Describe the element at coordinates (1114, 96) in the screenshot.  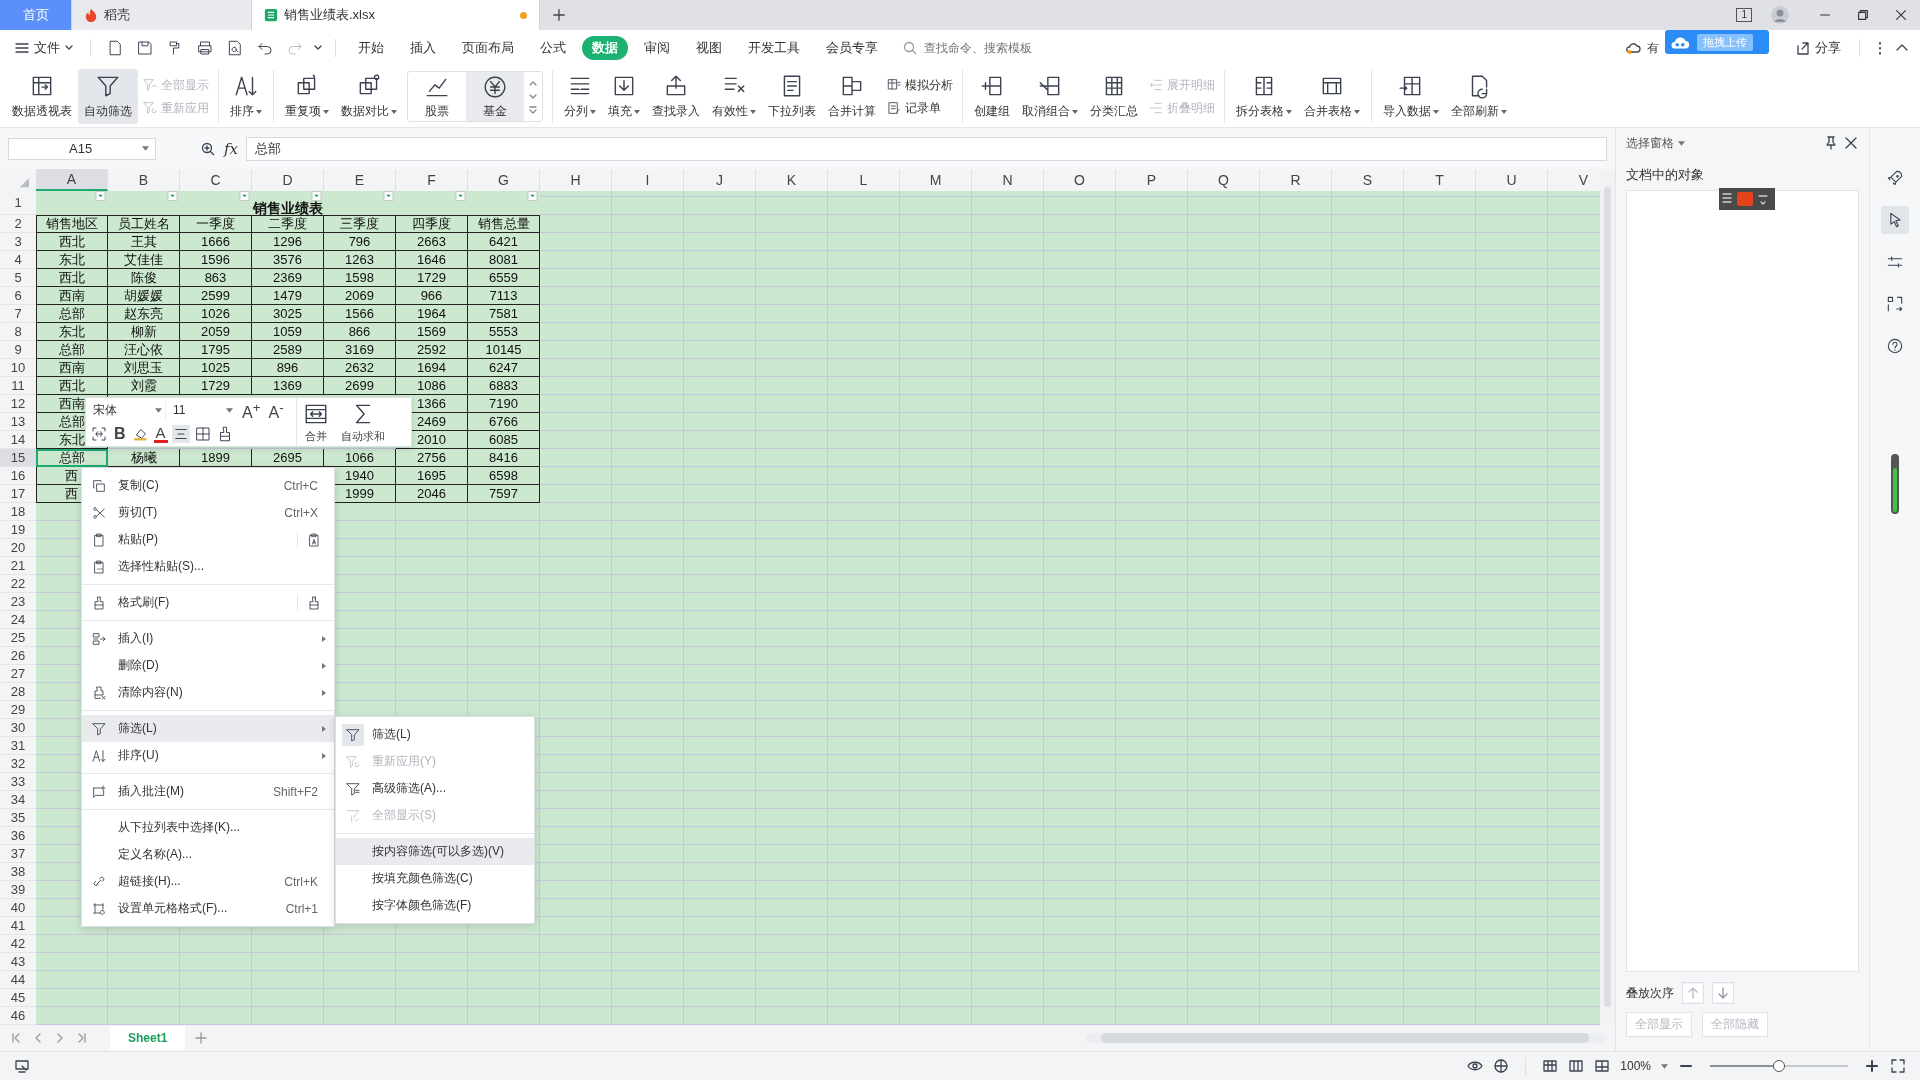
I see `ribbon-button: 分类汇总` at that location.